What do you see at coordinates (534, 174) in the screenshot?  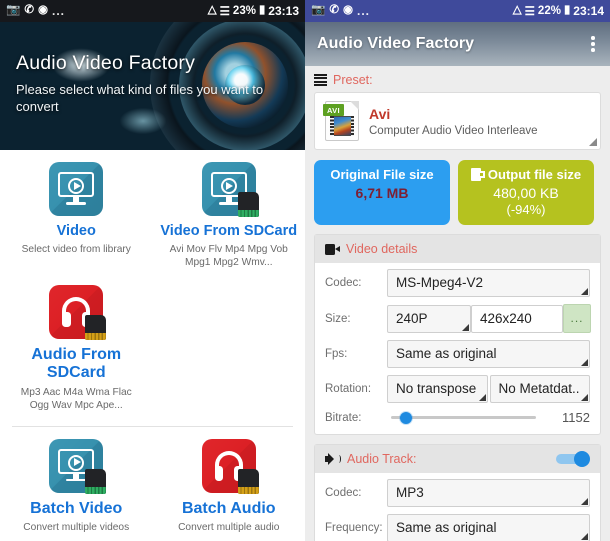 I see `output-file-size-label: Output file size` at bounding box center [534, 174].